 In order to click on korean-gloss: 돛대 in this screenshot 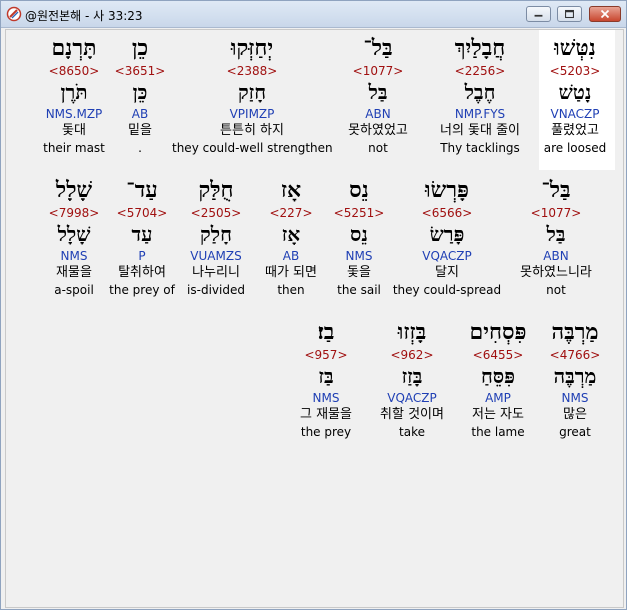, I will do `click(74, 130)`.